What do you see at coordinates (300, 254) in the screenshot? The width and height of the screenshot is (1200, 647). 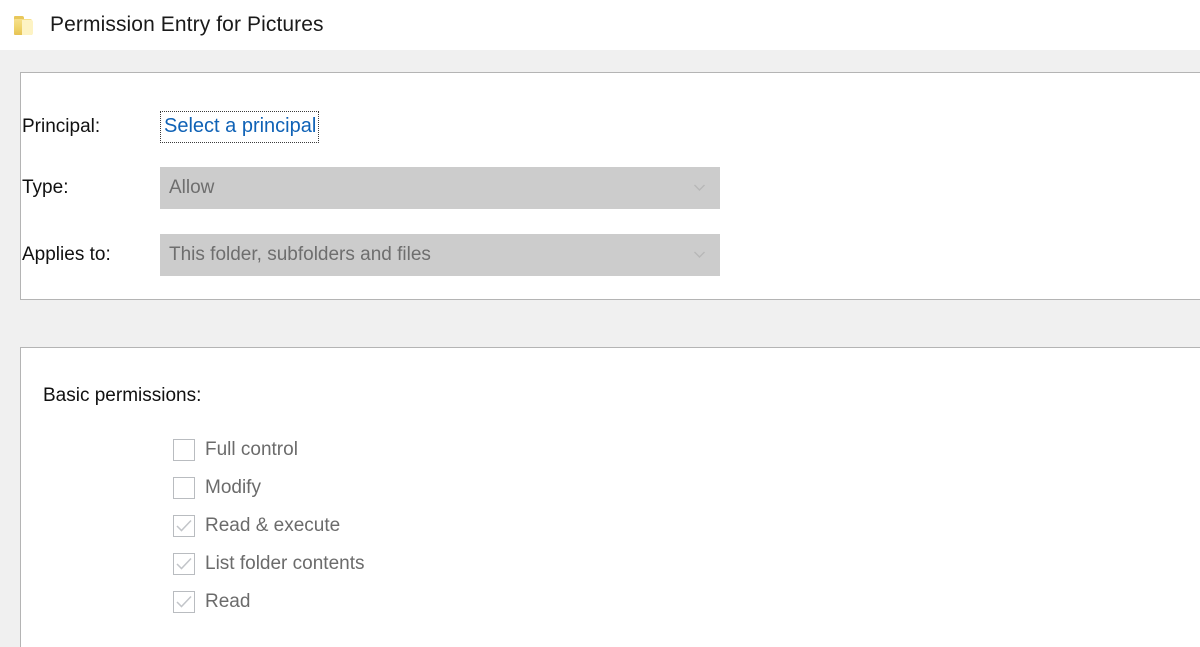 I see `applies-to-dropdown-value: This folder, subfolders and files` at bounding box center [300, 254].